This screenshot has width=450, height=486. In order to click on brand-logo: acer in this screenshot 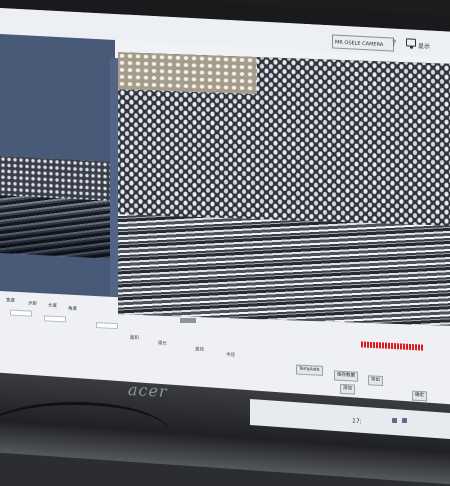, I will do `click(148, 390)`.